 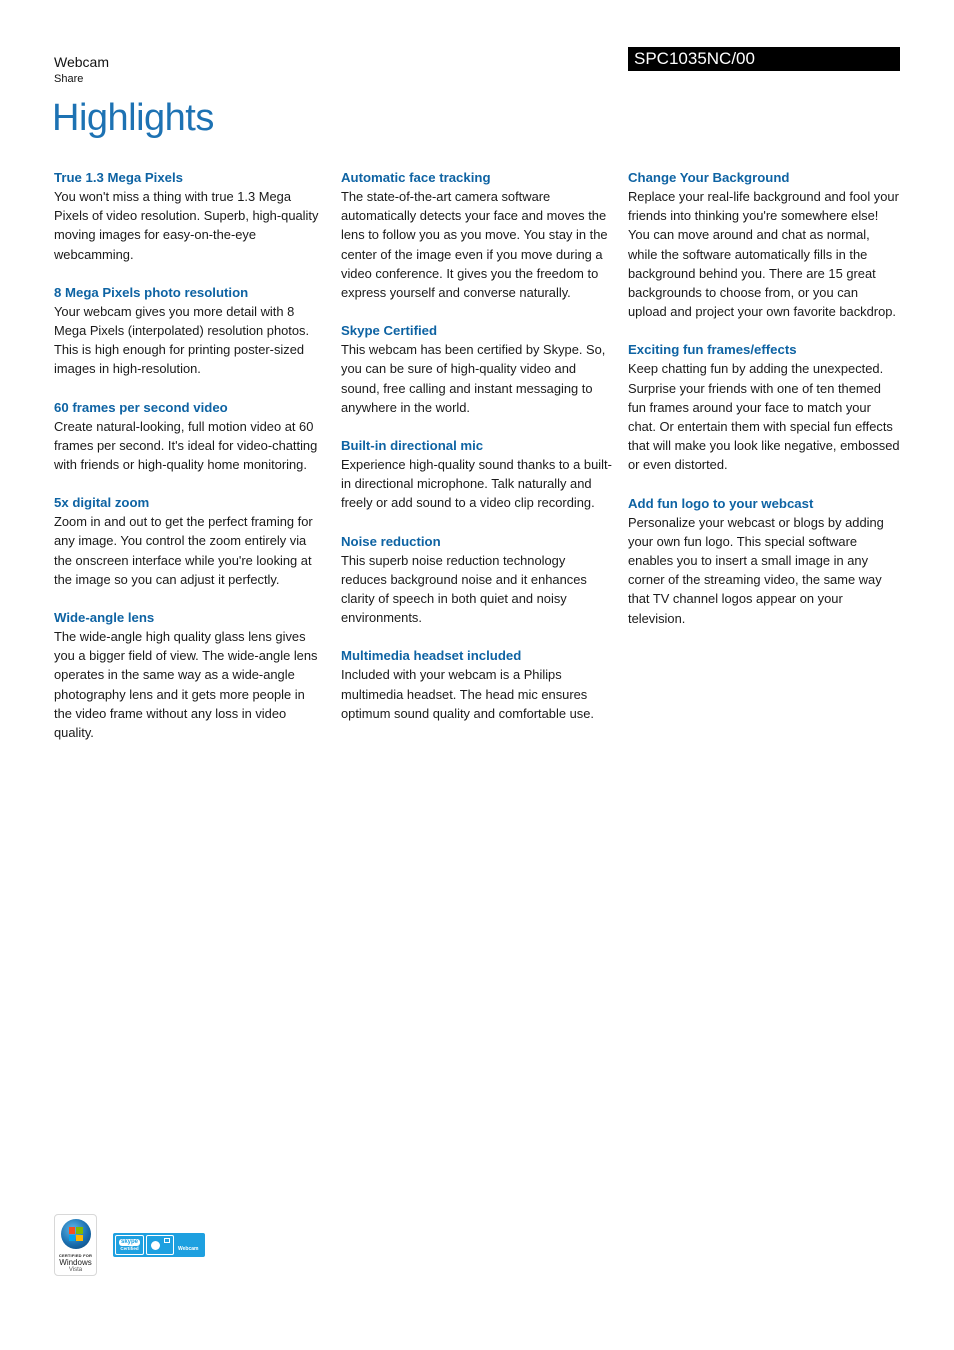 What do you see at coordinates (389, 331) in the screenshot?
I see `feature-heading: Skype Certified` at bounding box center [389, 331].